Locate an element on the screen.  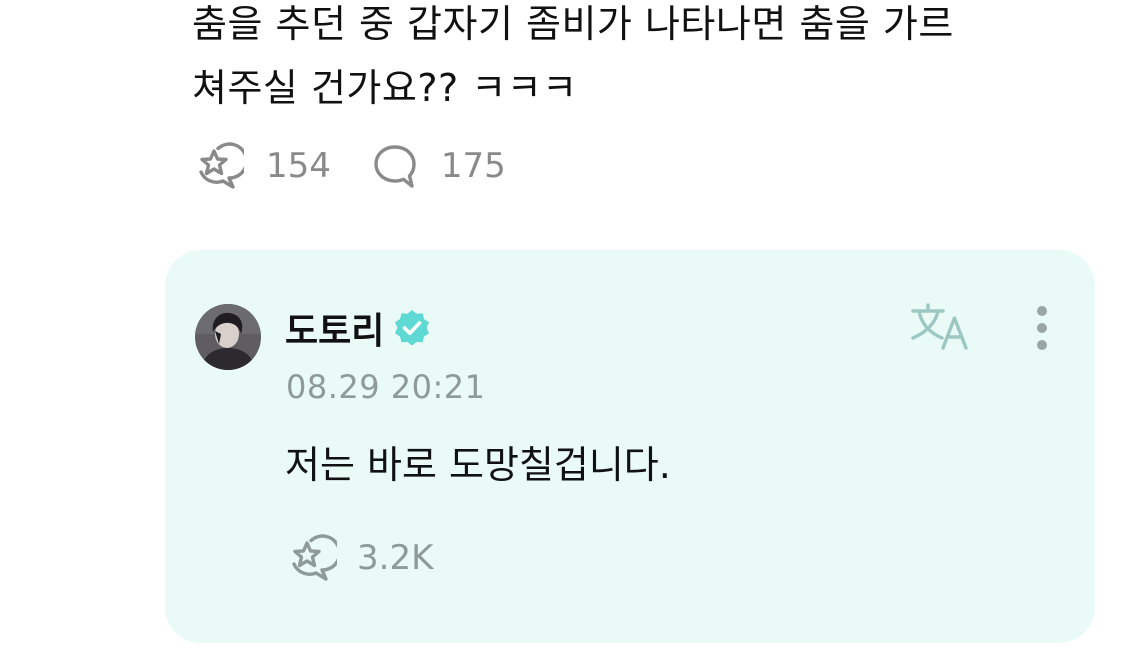
post-like-count: 154 is located at coordinates (298, 166).